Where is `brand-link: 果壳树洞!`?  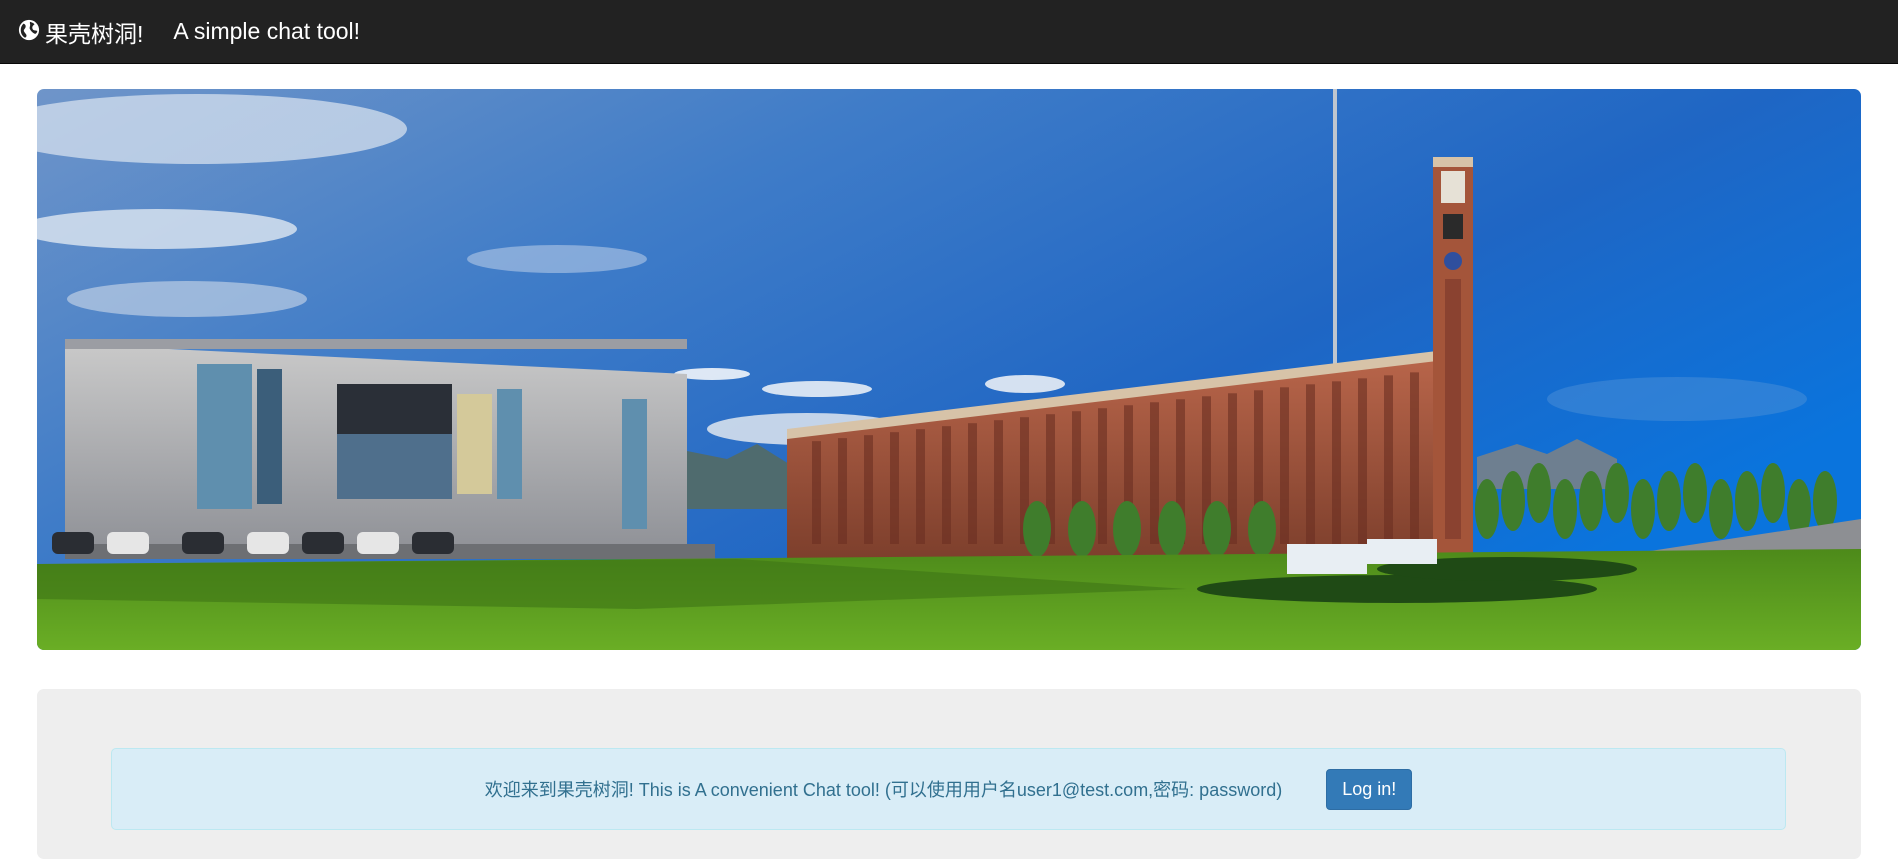
brand-link: 果壳树洞! is located at coordinates (80, 32).